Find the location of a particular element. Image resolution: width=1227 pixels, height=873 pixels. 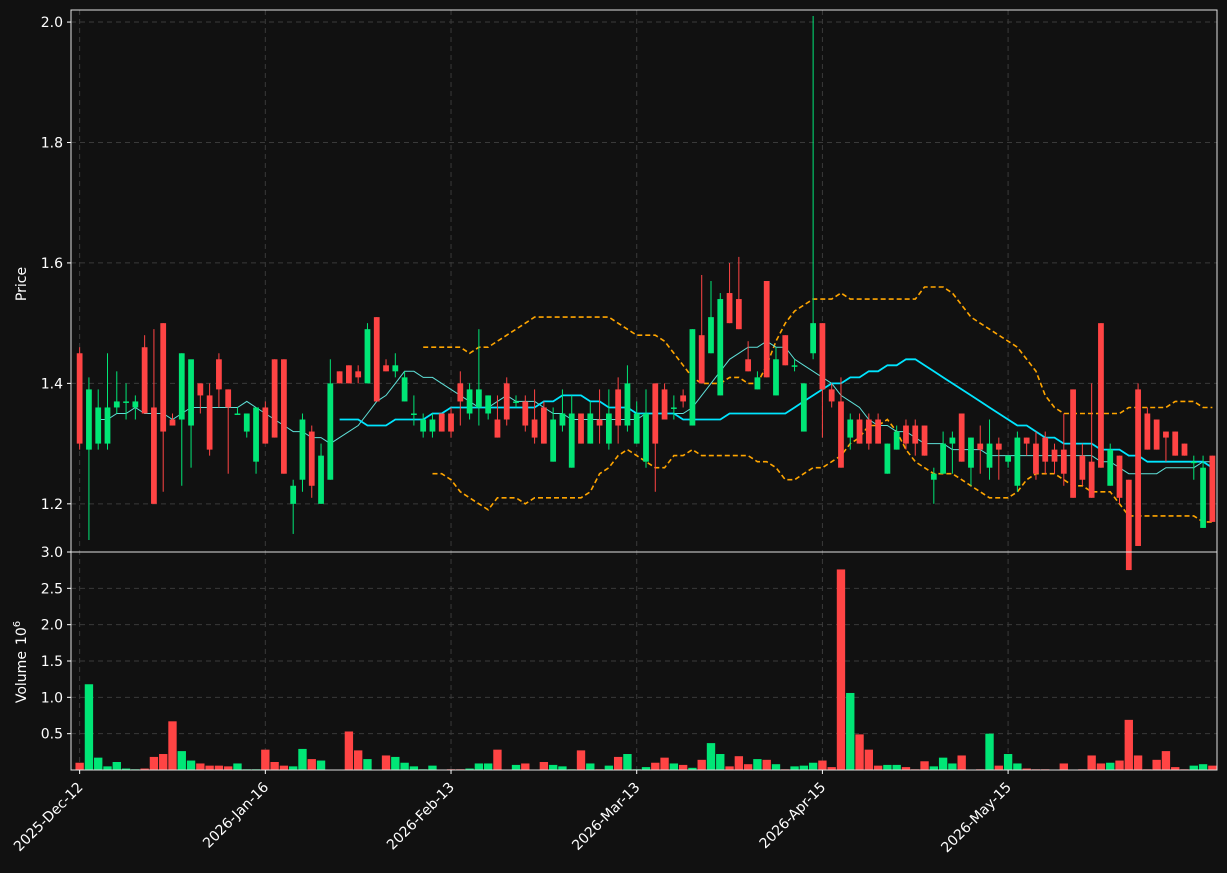

volume-tick-label: 3.0 is located at coordinates (52, 553).